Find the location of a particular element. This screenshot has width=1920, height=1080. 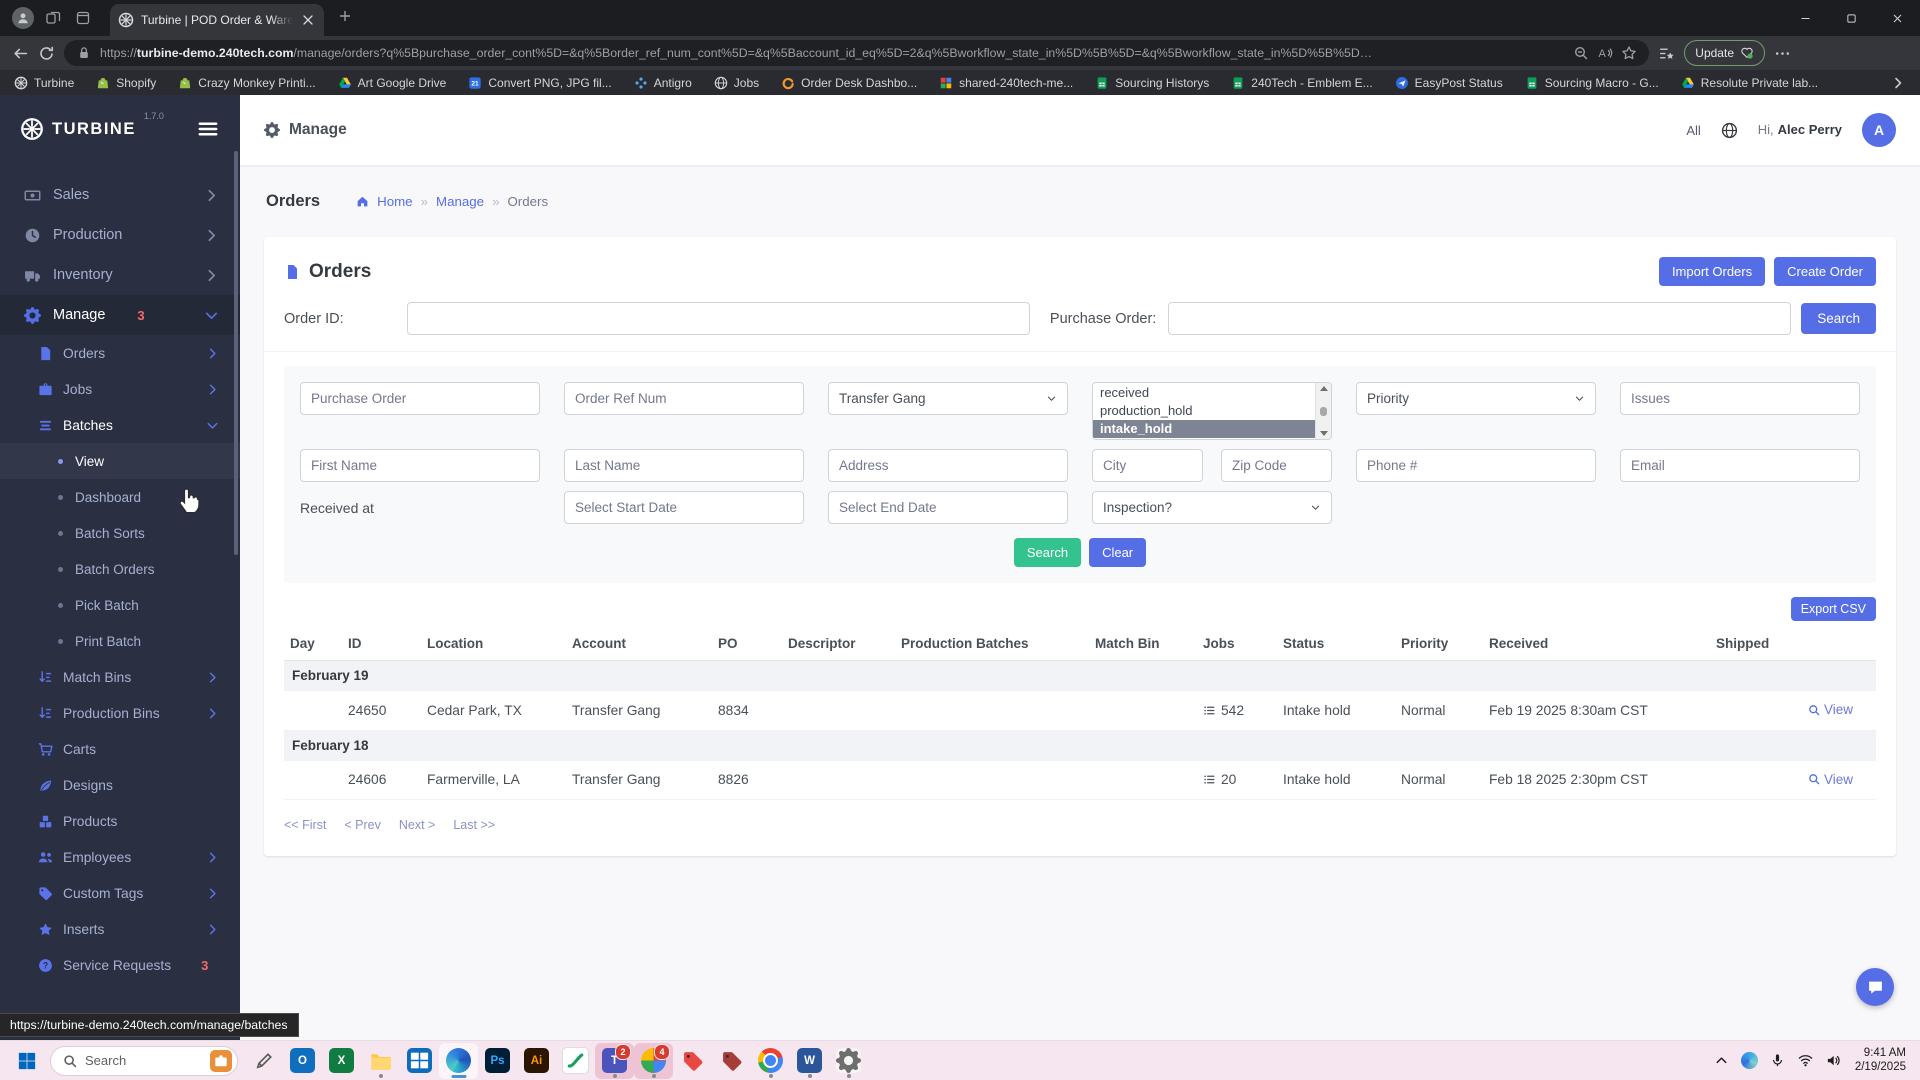

zoom-icon is located at coordinates (1581, 53).